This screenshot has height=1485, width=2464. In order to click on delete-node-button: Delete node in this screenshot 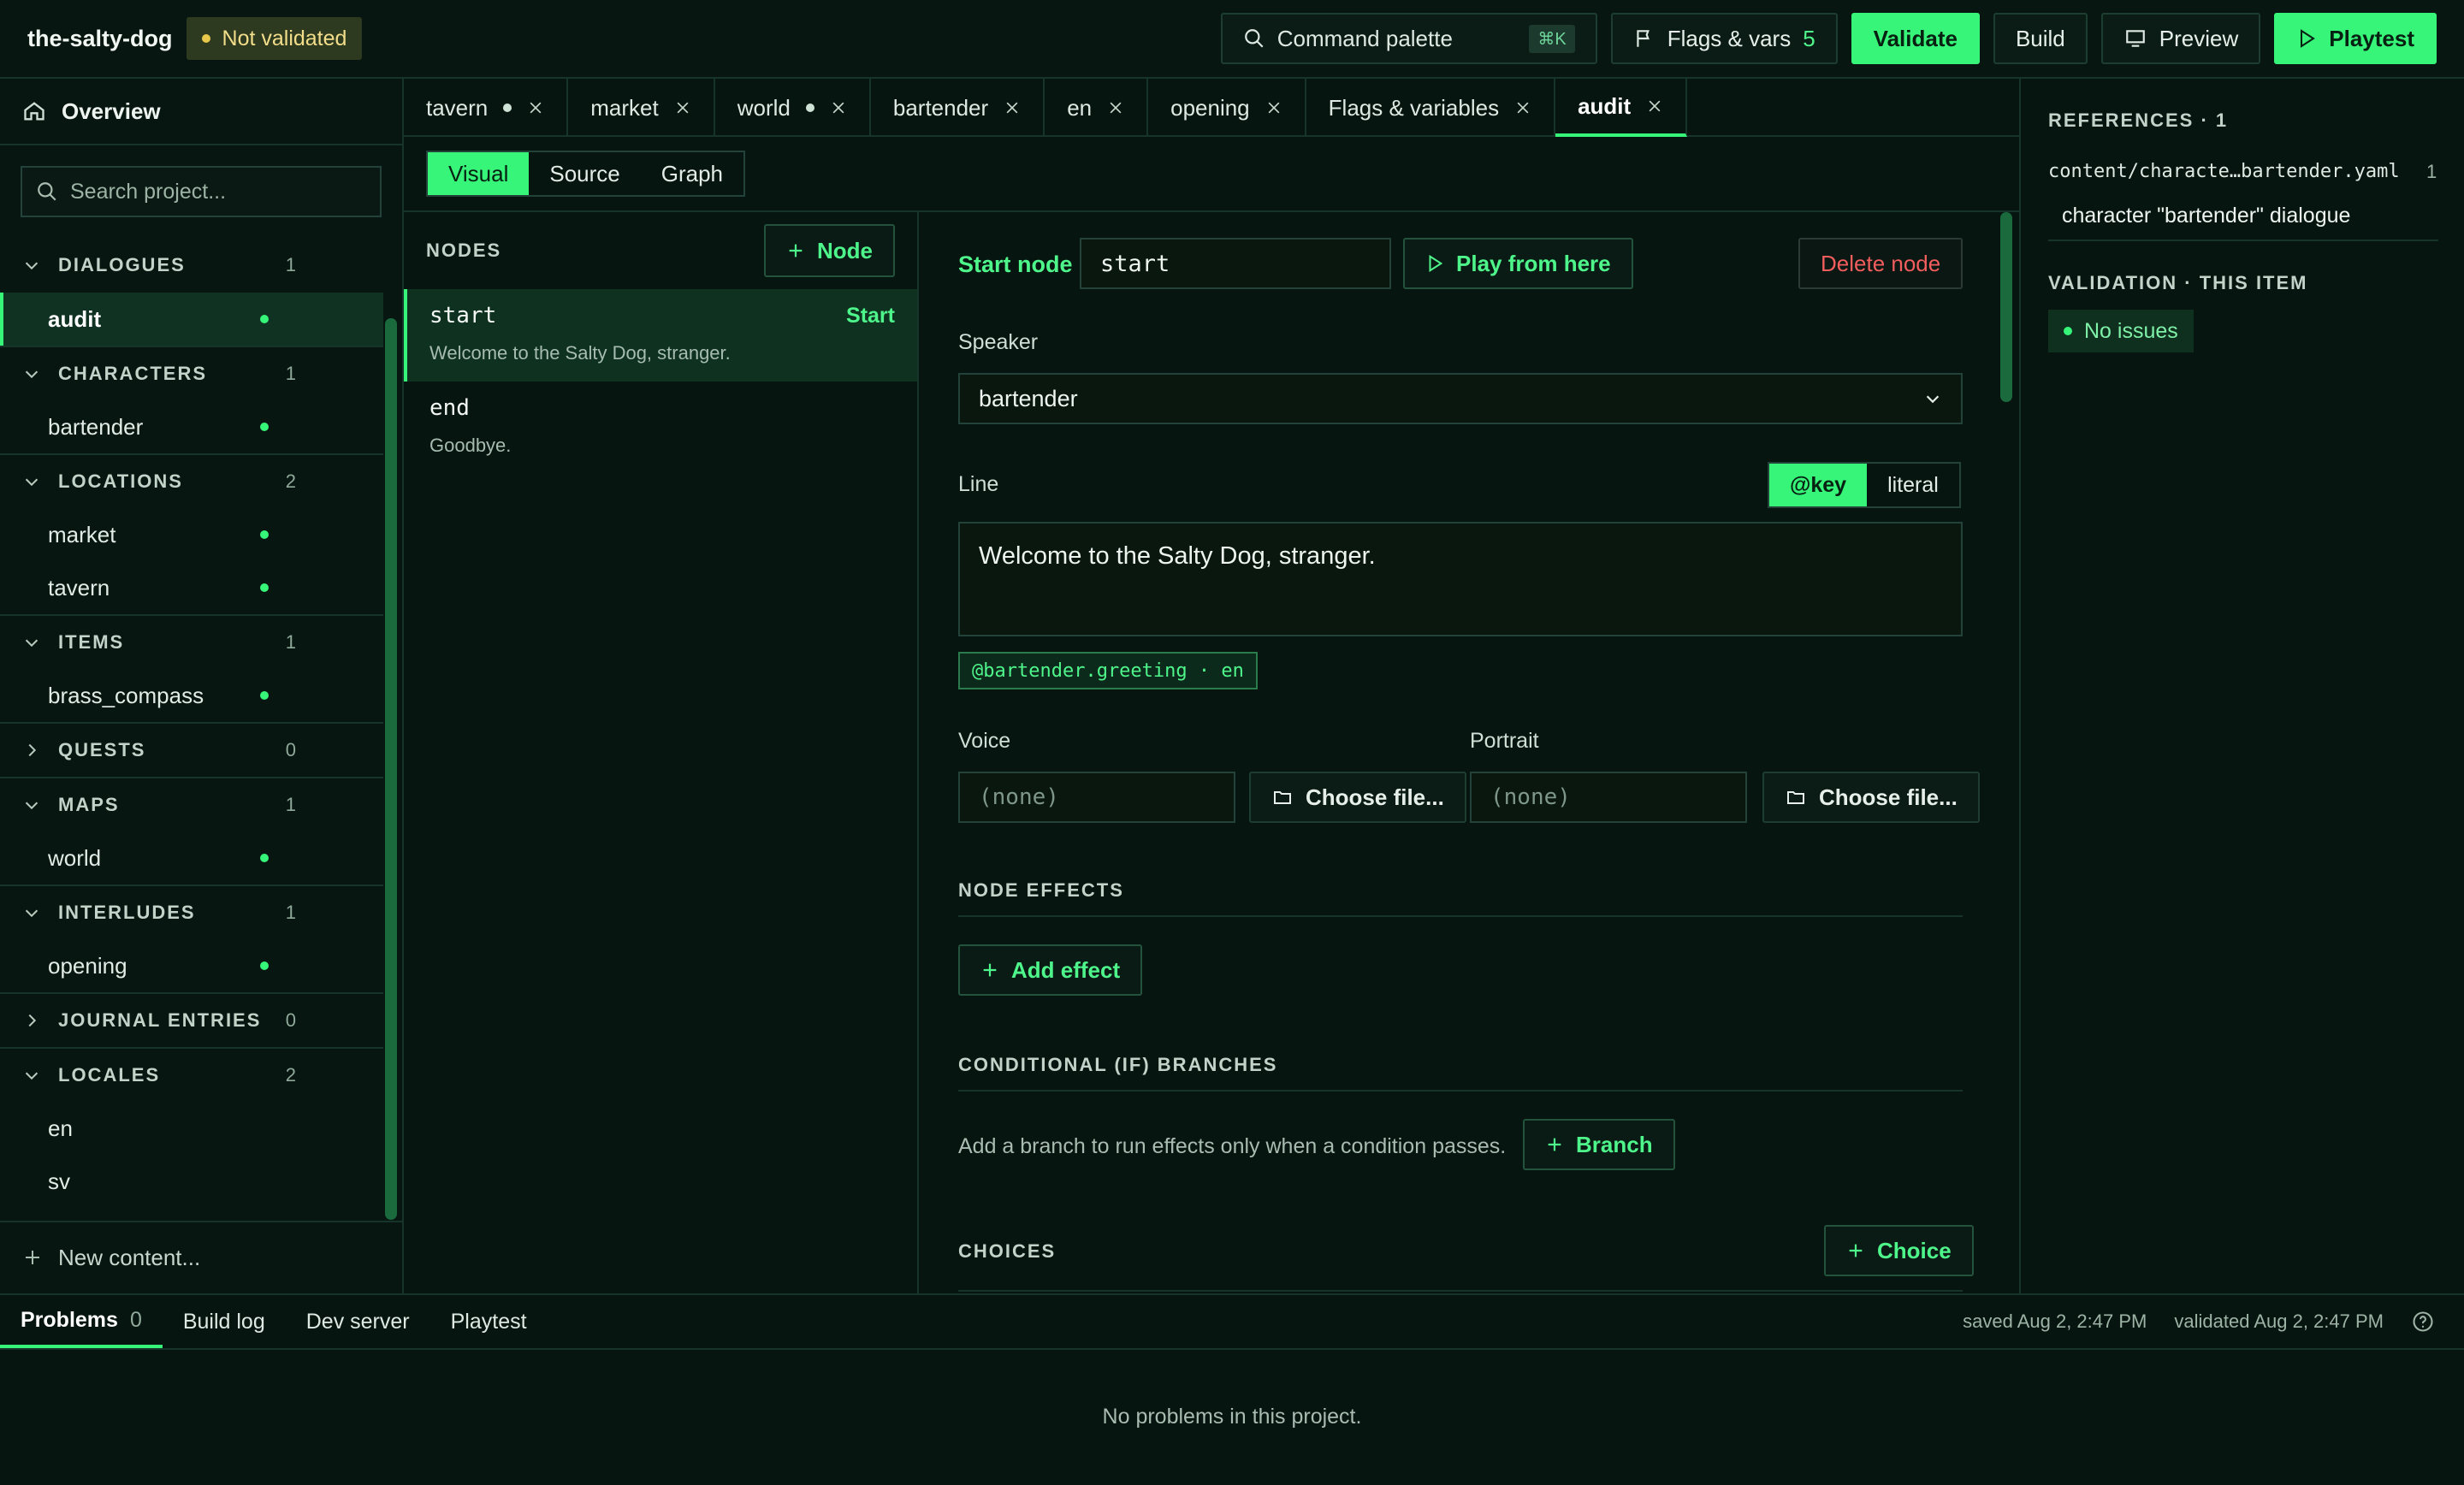, I will do `click(1881, 264)`.